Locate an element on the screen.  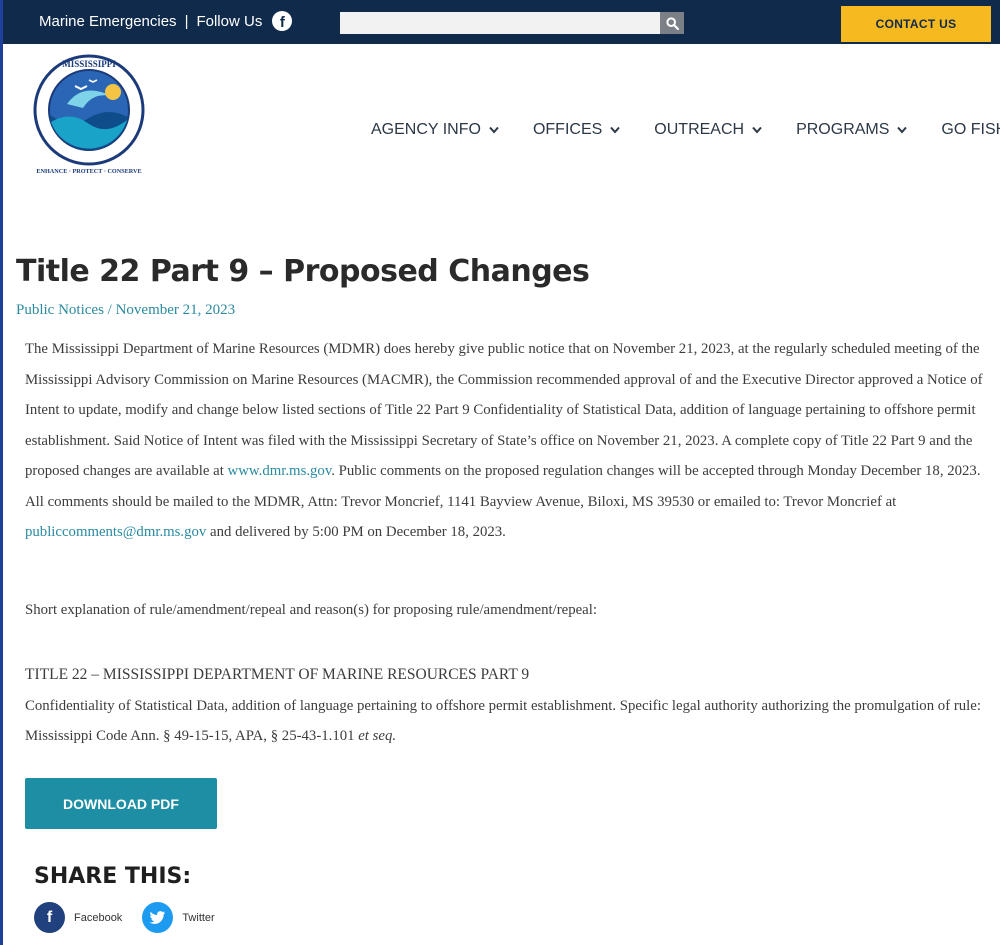
nav-label: GO FISHING is located at coordinates (970, 129).